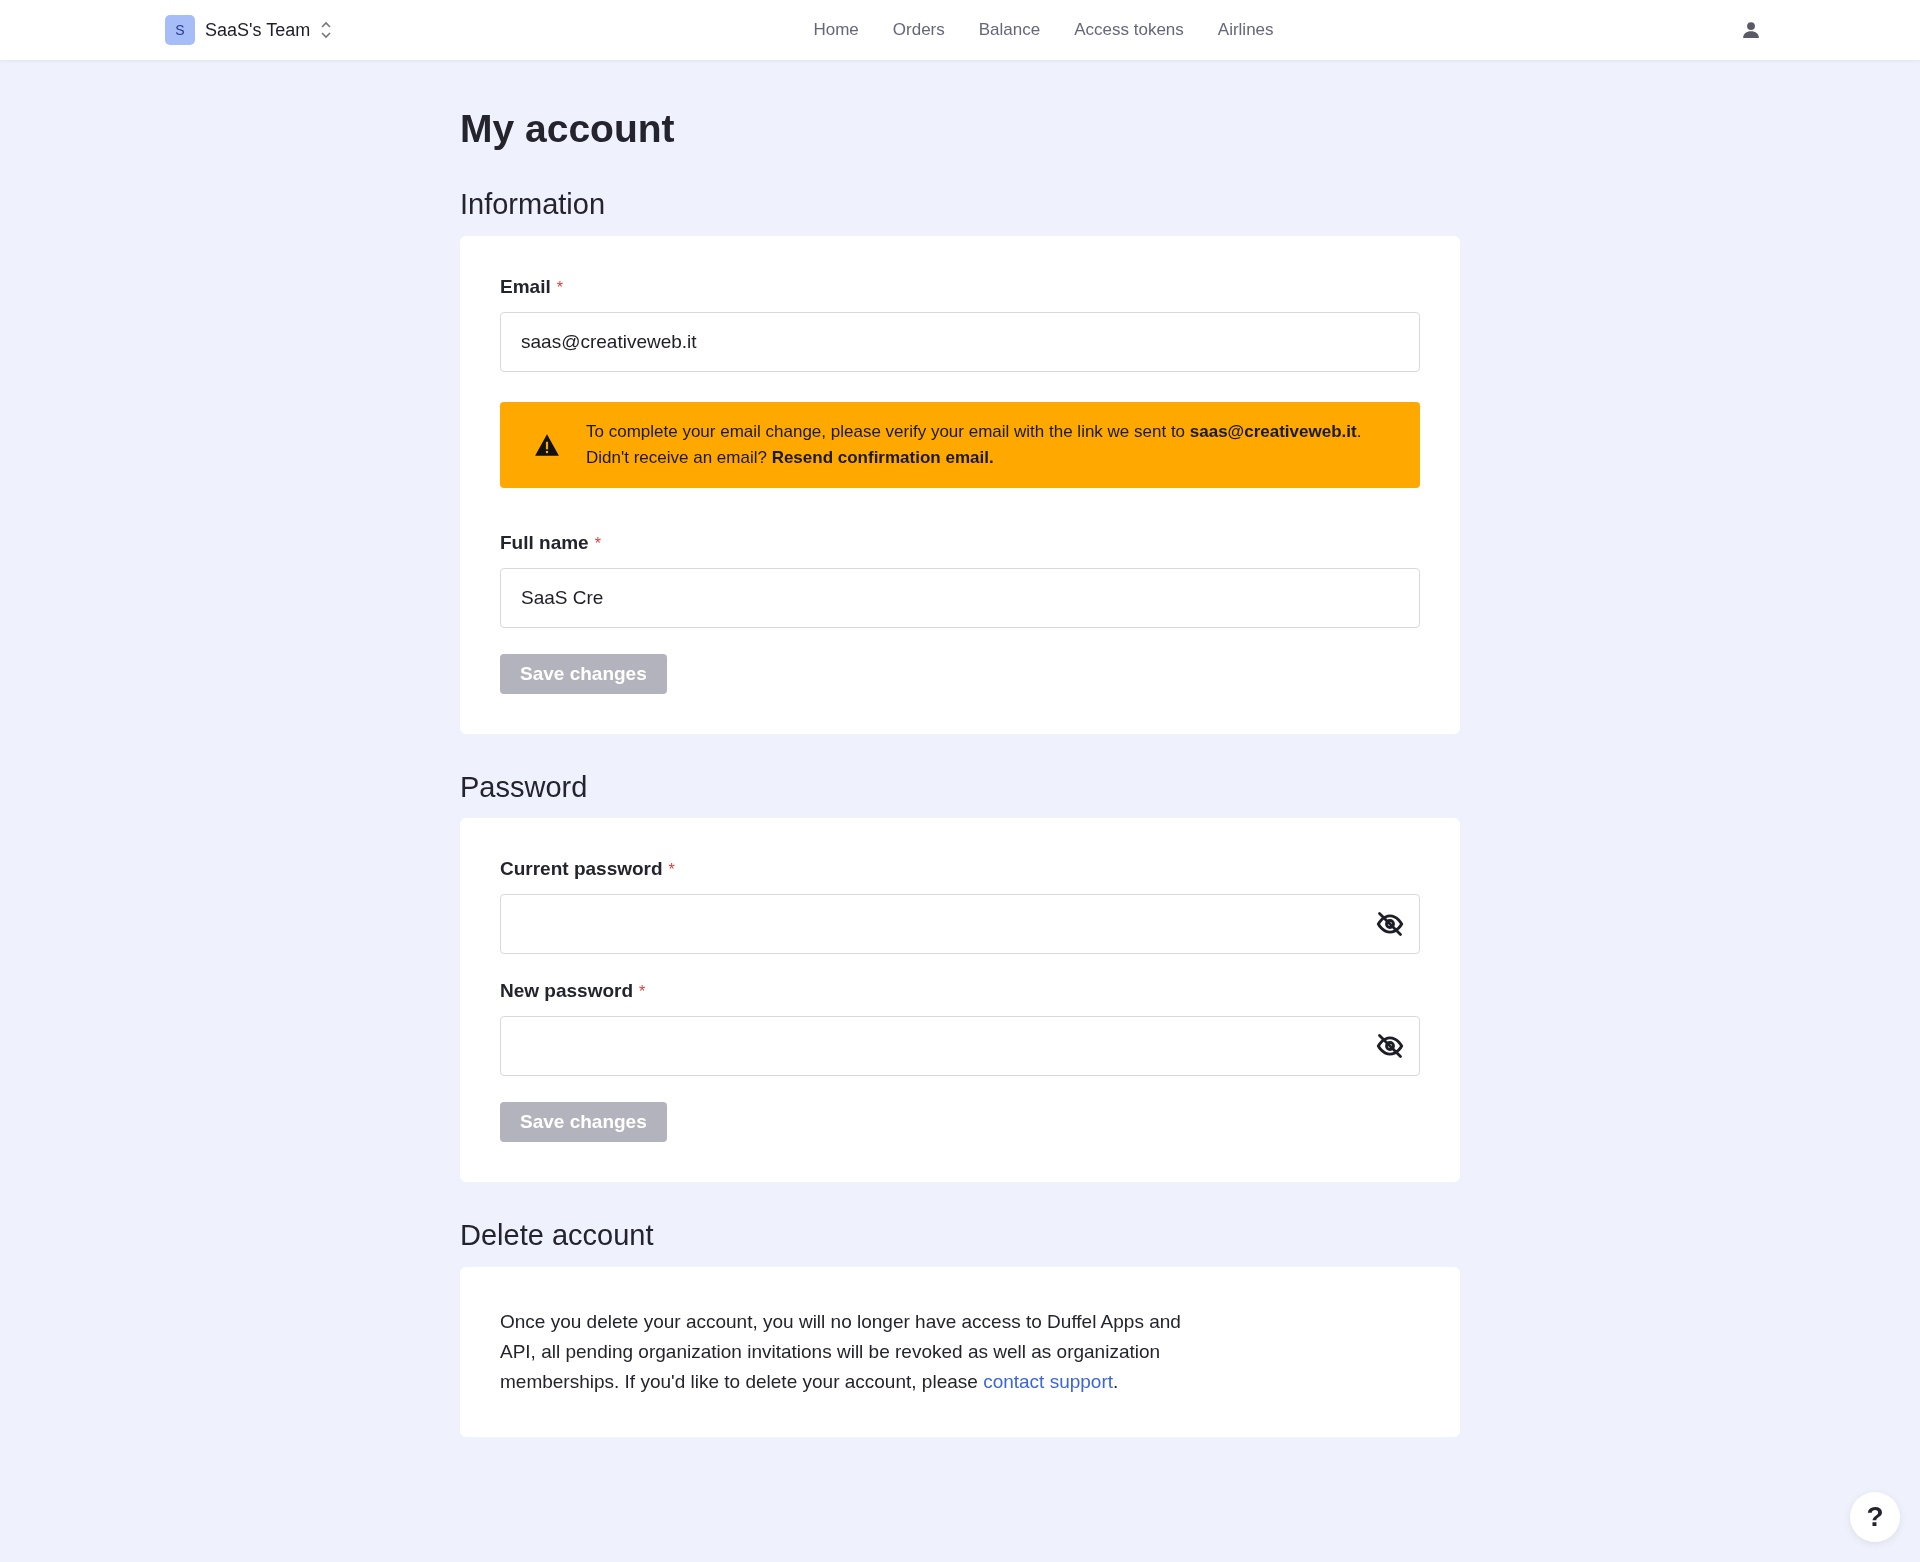 This screenshot has width=1920, height=1562. What do you see at coordinates (1129, 30) in the screenshot?
I see `nav-link: Access tokens` at bounding box center [1129, 30].